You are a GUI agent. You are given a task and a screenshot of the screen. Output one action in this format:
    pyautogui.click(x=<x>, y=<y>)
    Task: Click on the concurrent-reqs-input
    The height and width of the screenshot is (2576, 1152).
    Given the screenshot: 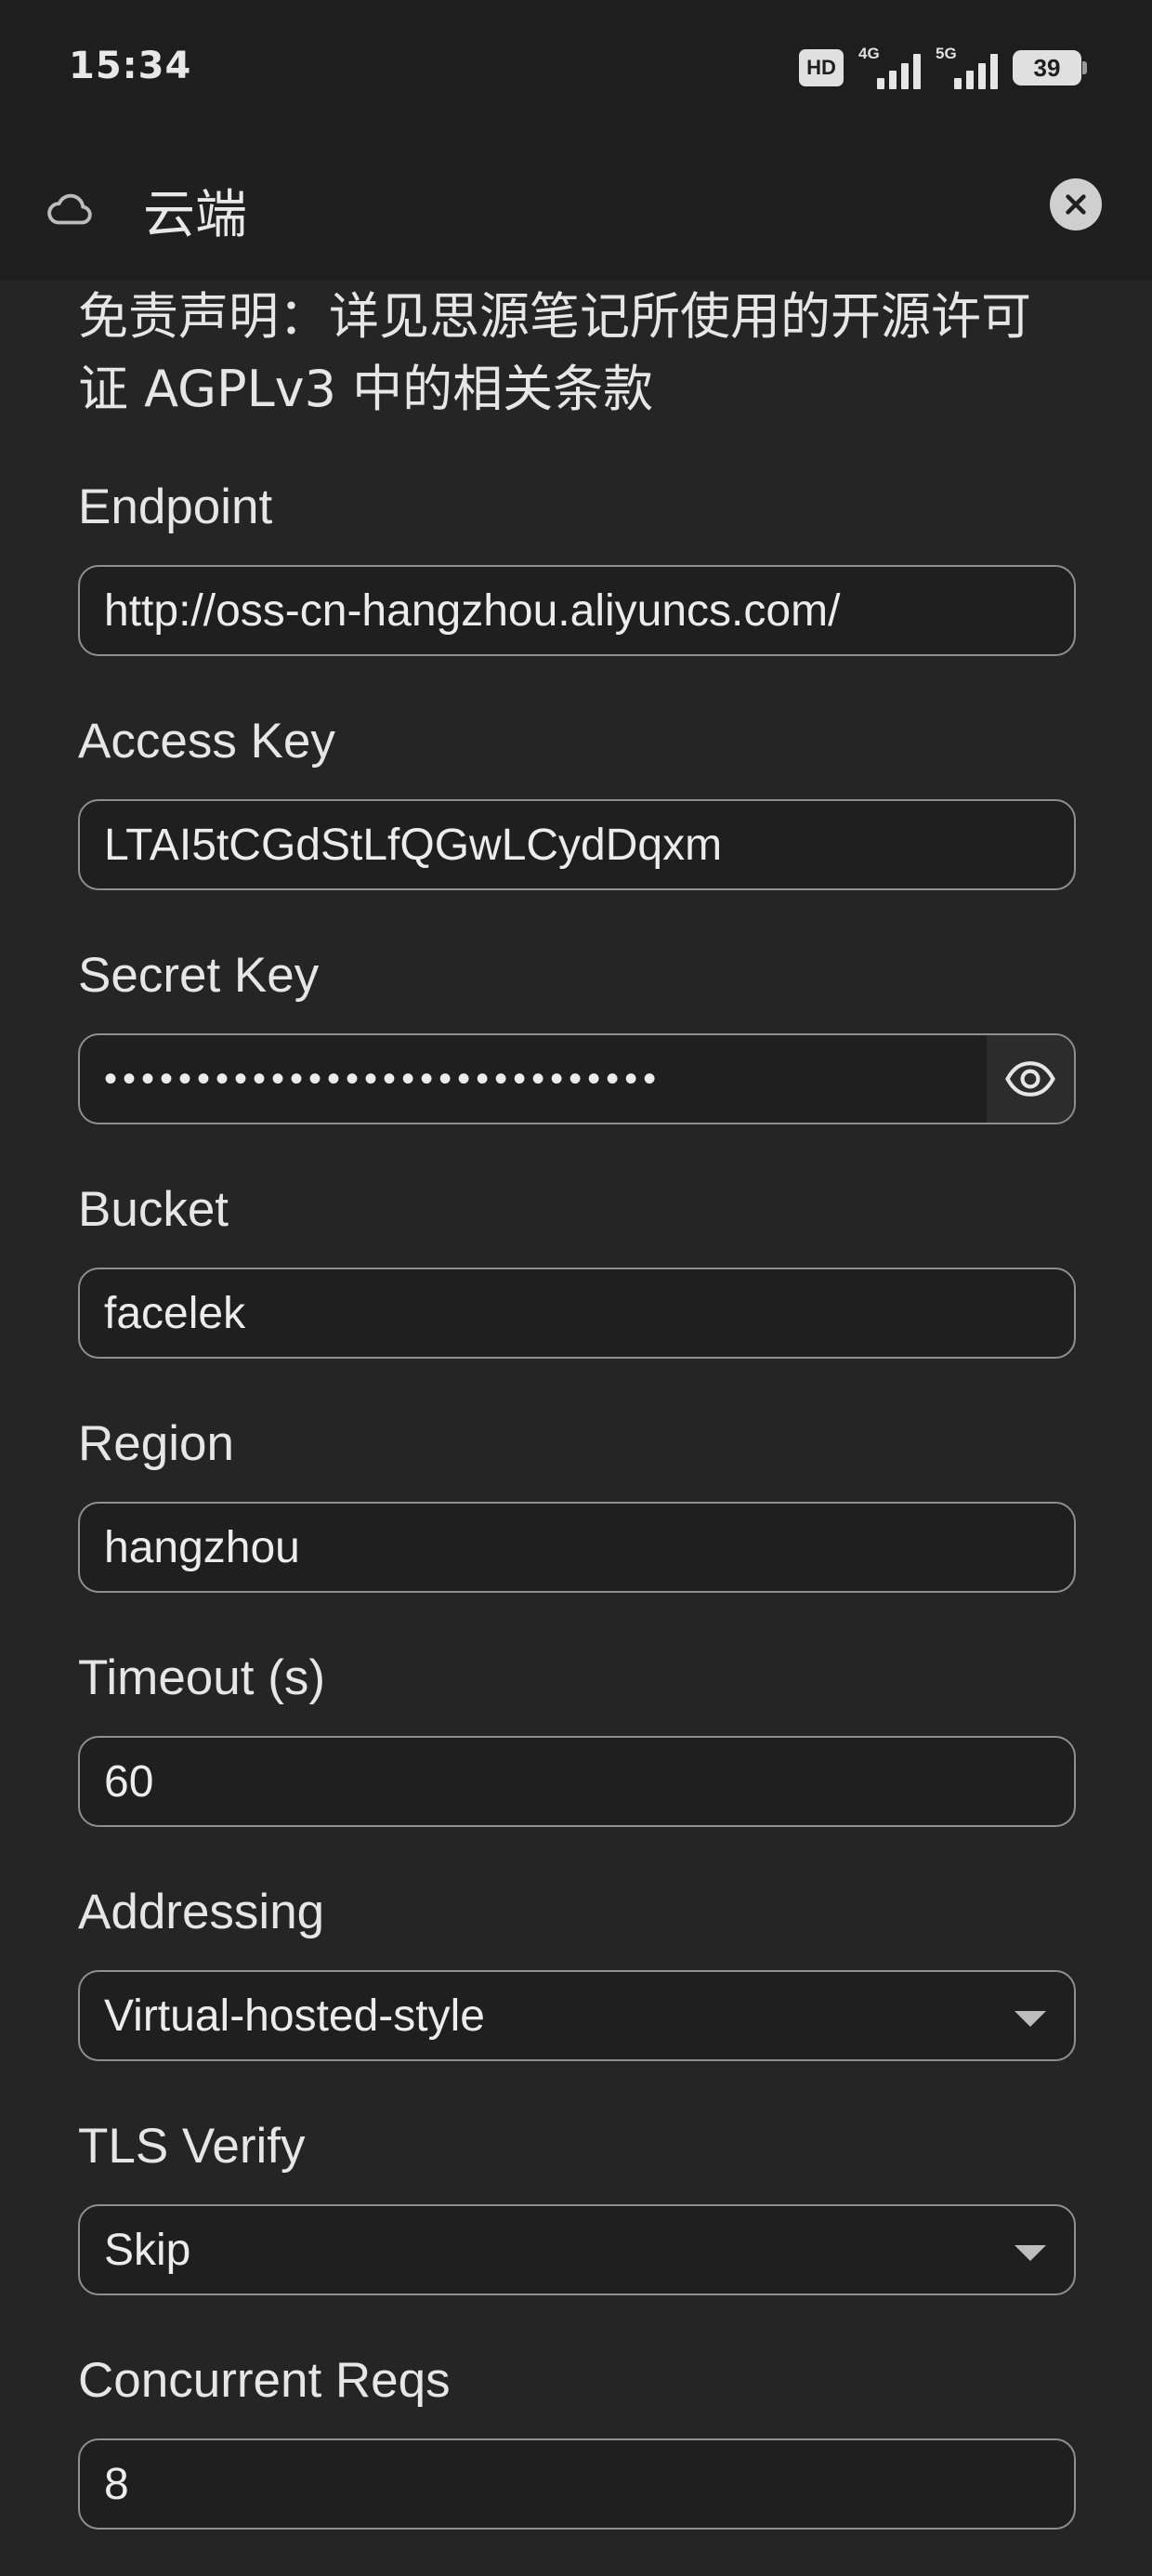 What is the action you would take?
    pyautogui.click(x=577, y=2484)
    